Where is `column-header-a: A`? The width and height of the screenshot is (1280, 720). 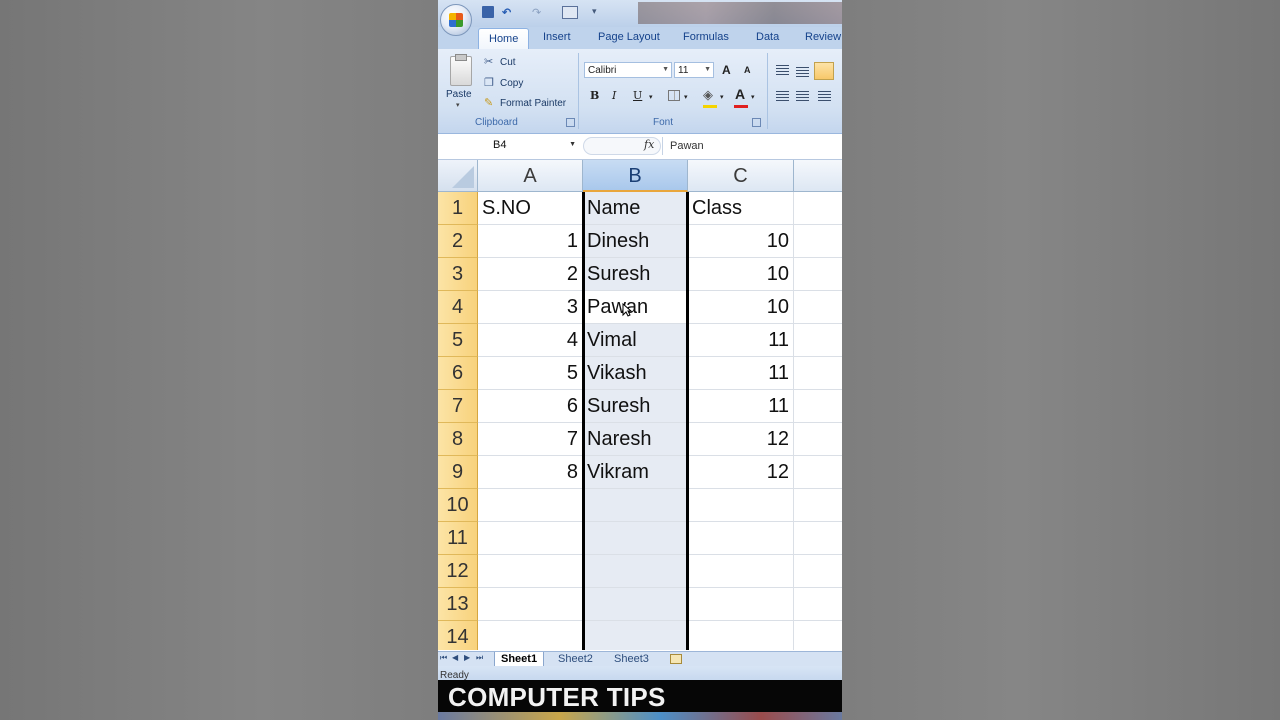 column-header-a: A is located at coordinates (530, 176).